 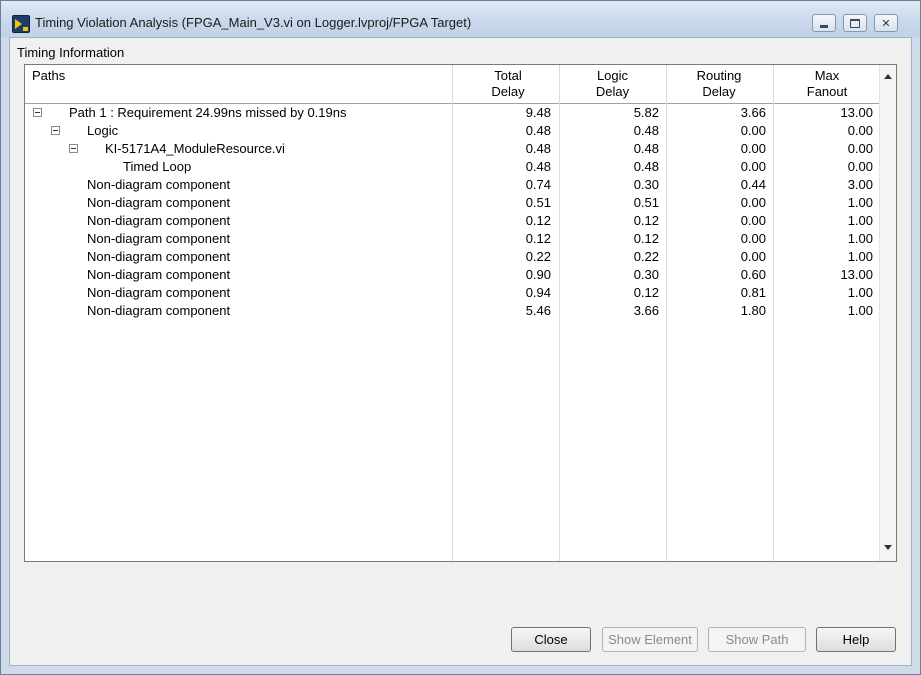 What do you see at coordinates (48, 76) in the screenshot?
I see `header-paths: Paths` at bounding box center [48, 76].